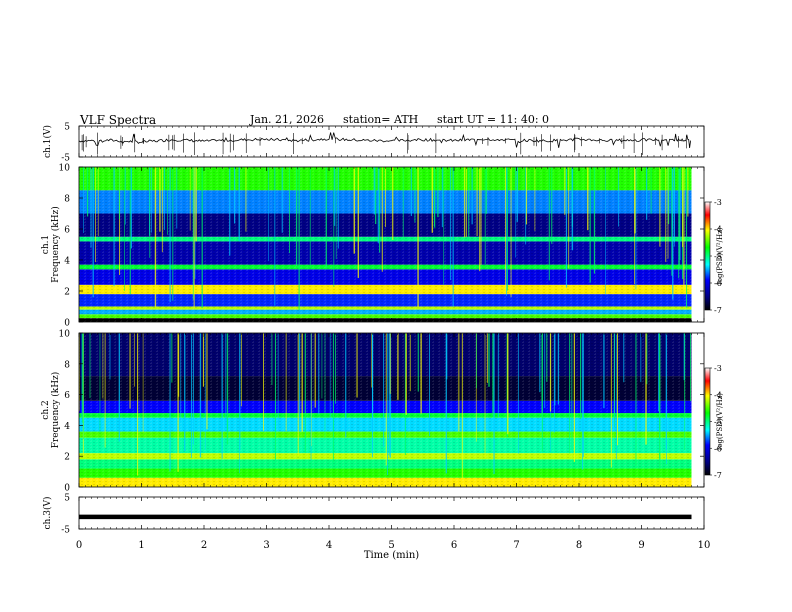  I want to click on y-axis-label: ch.3(V), so click(47, 513).